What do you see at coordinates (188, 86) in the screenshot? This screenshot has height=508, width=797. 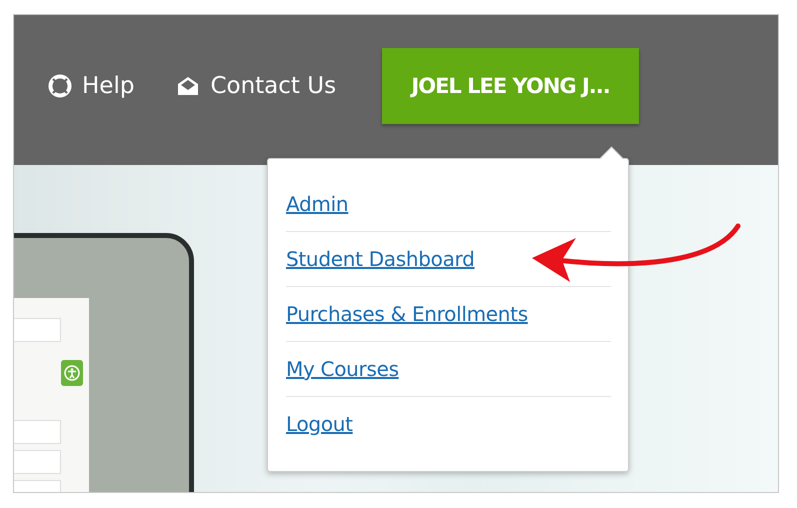 I see `open-envelope-icon` at bounding box center [188, 86].